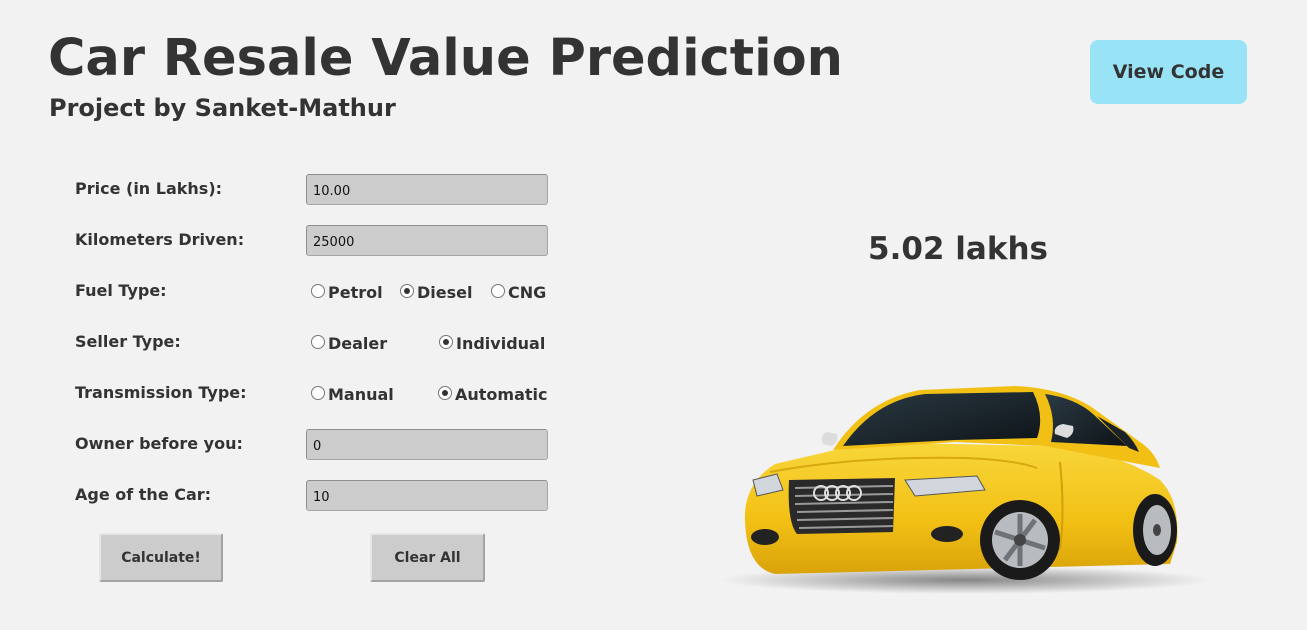 The height and width of the screenshot is (630, 1307). I want to click on owner-input, so click(427, 444).